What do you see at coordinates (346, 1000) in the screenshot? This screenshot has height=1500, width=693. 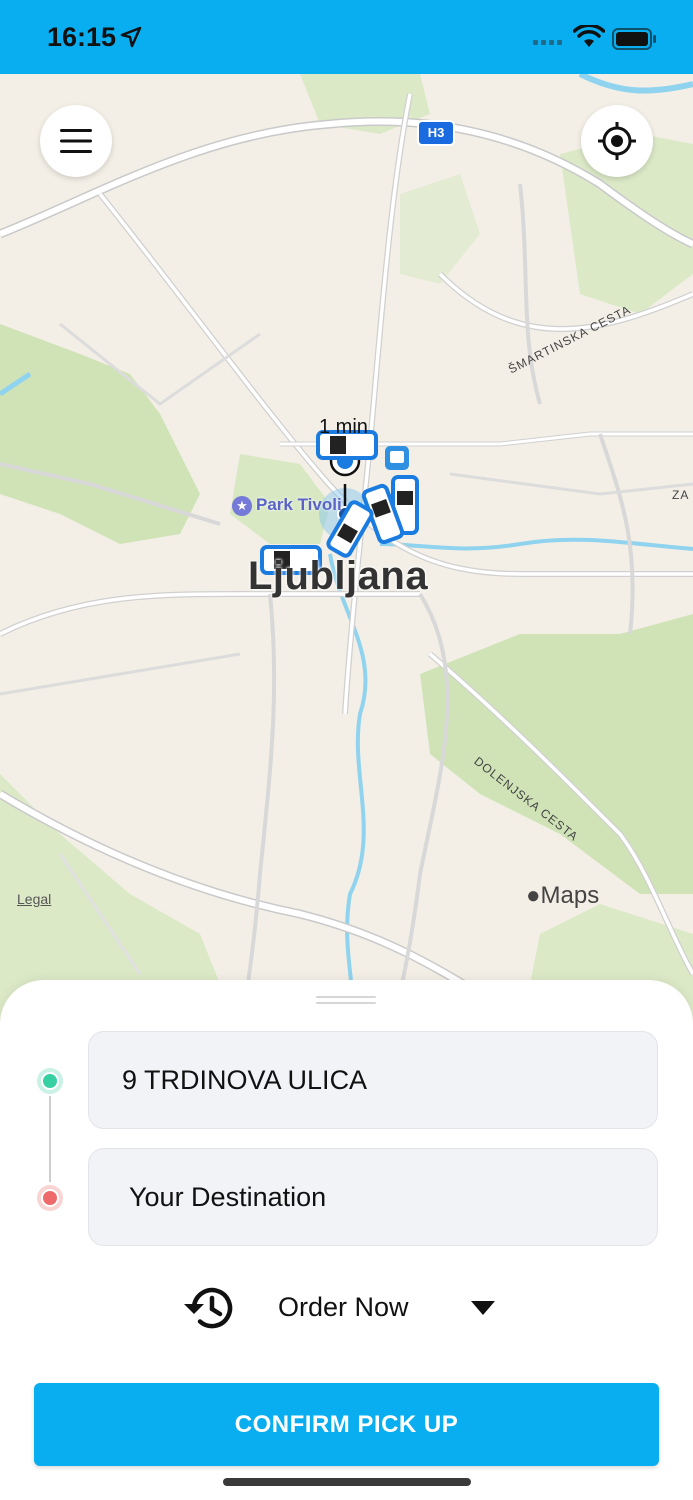 I see `sheet-drag-handle` at bounding box center [346, 1000].